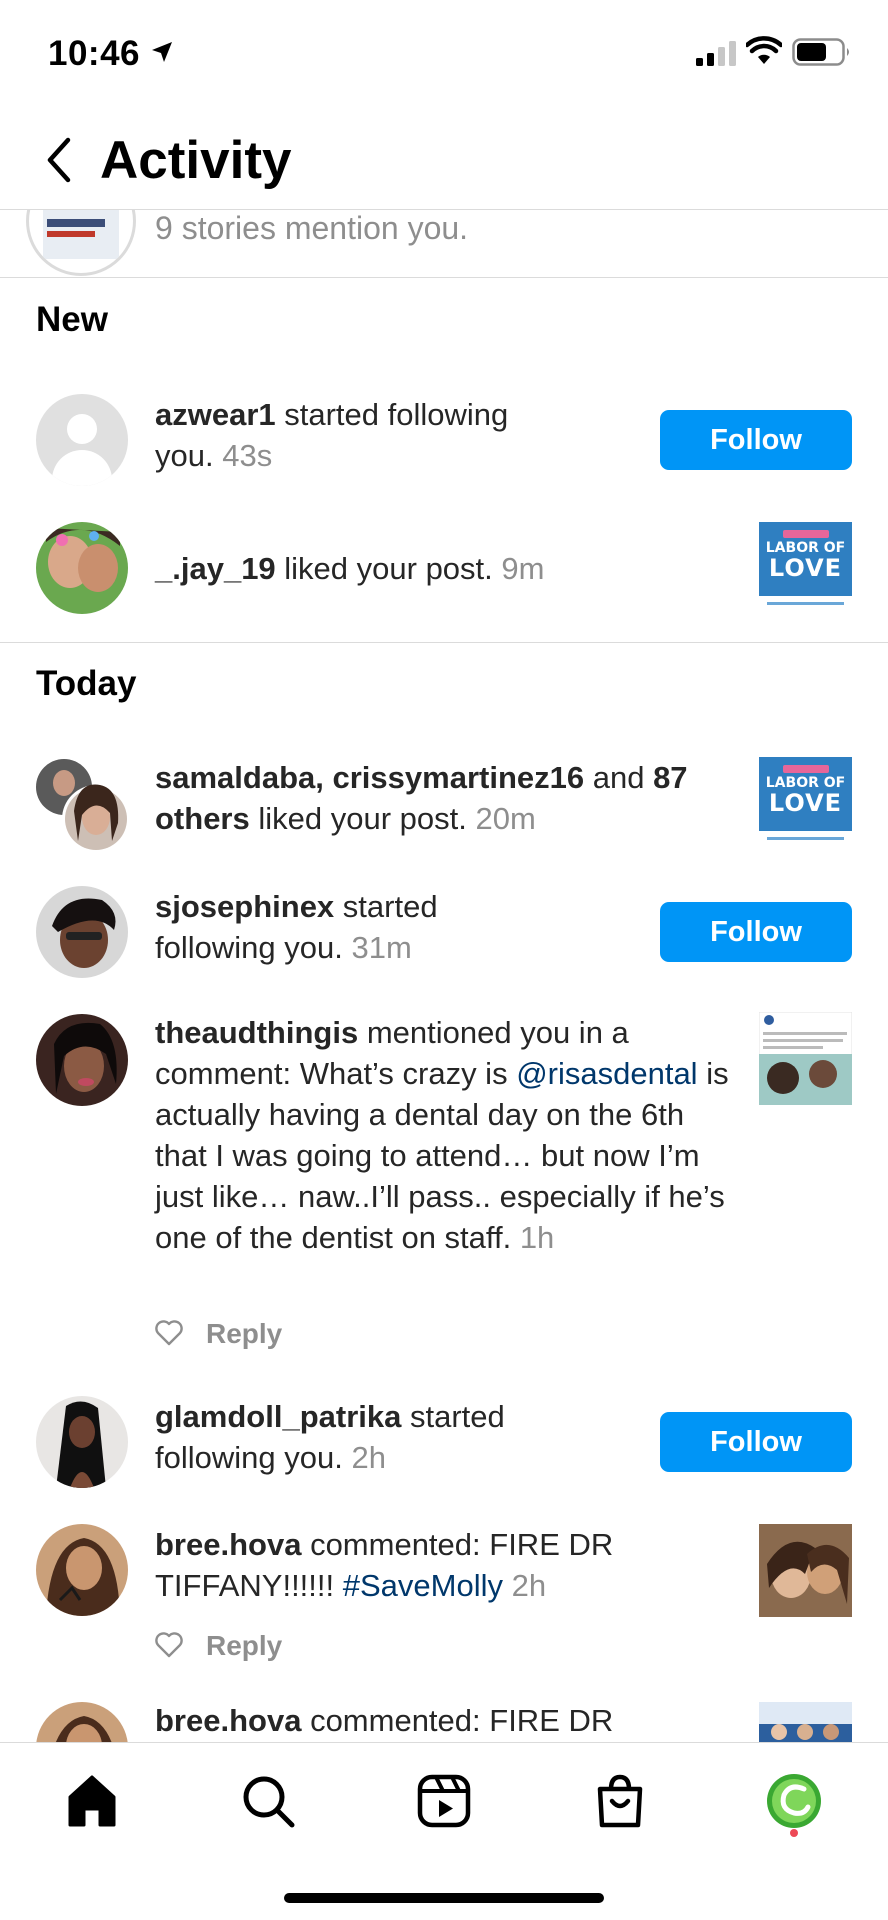  I want to click on cellular-signal-icon, so click(716, 53).